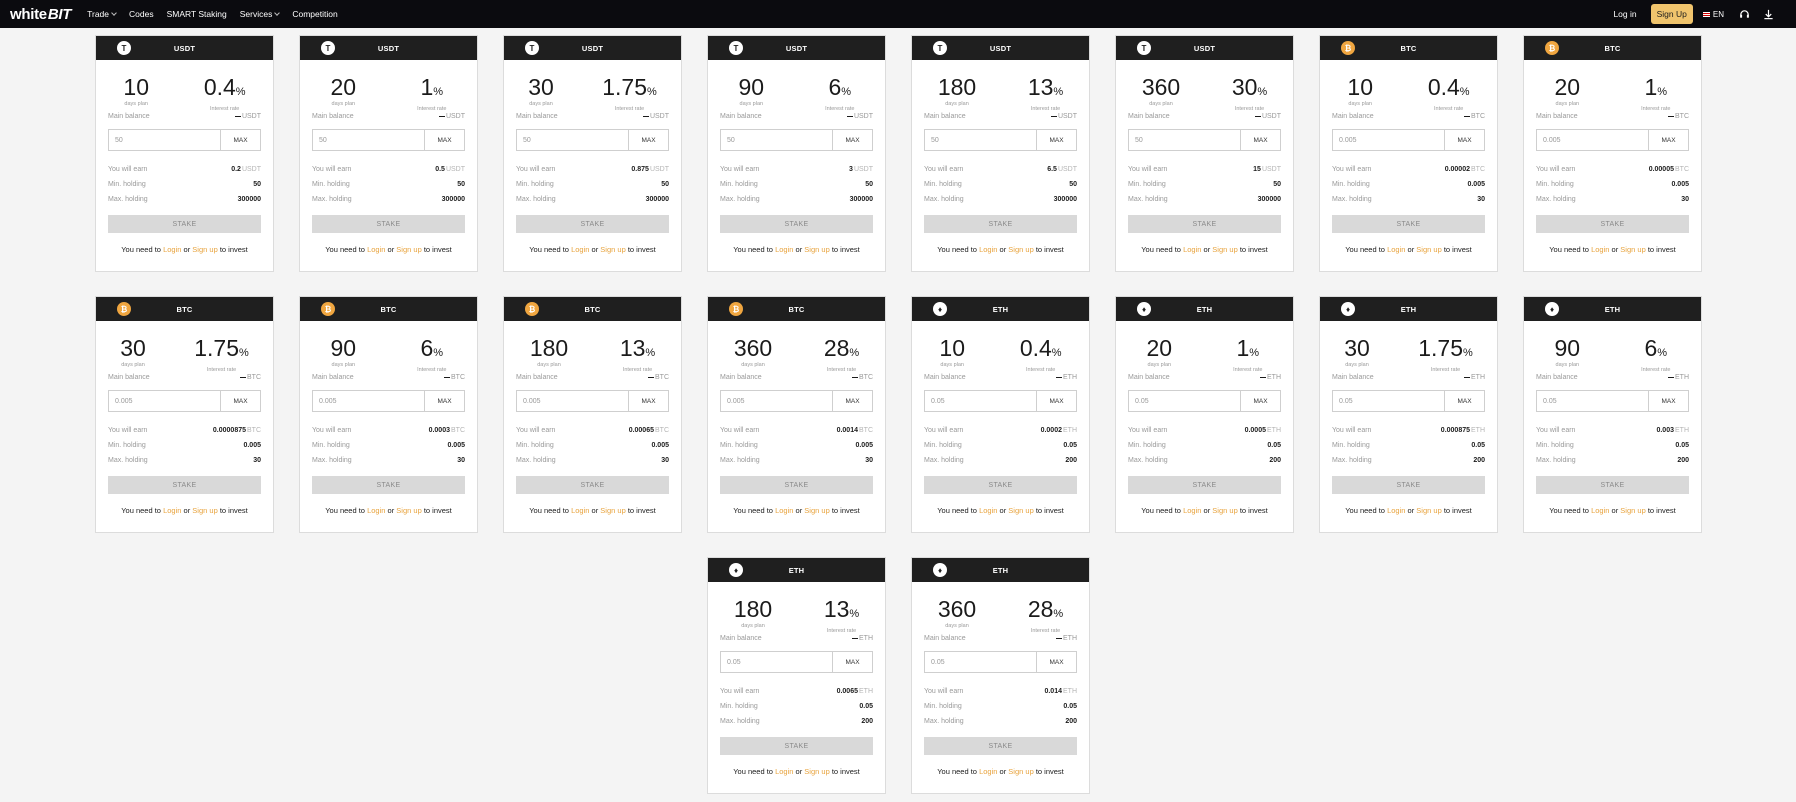  I want to click on nav-trade: Trade, so click(102, 14).